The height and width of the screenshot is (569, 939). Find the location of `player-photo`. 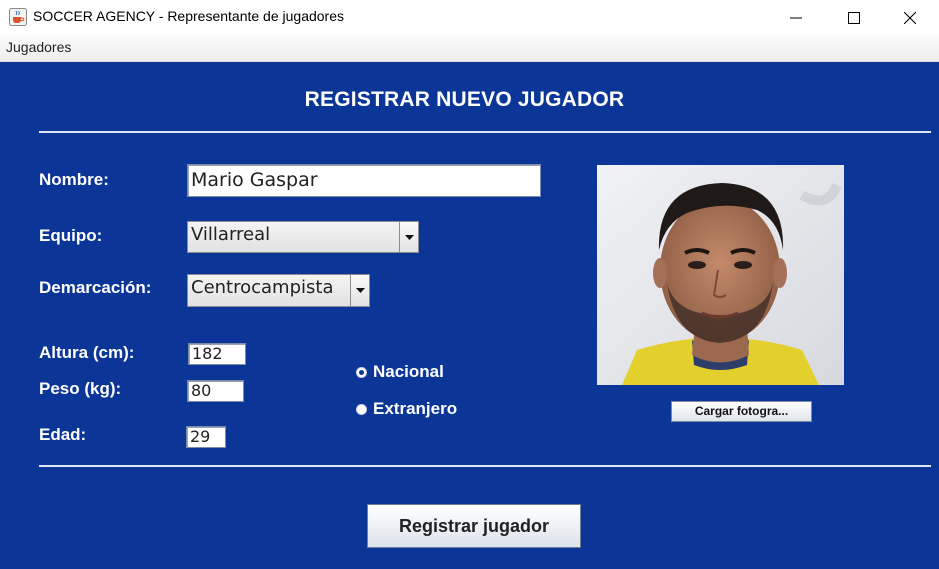

player-photo is located at coordinates (720, 275).